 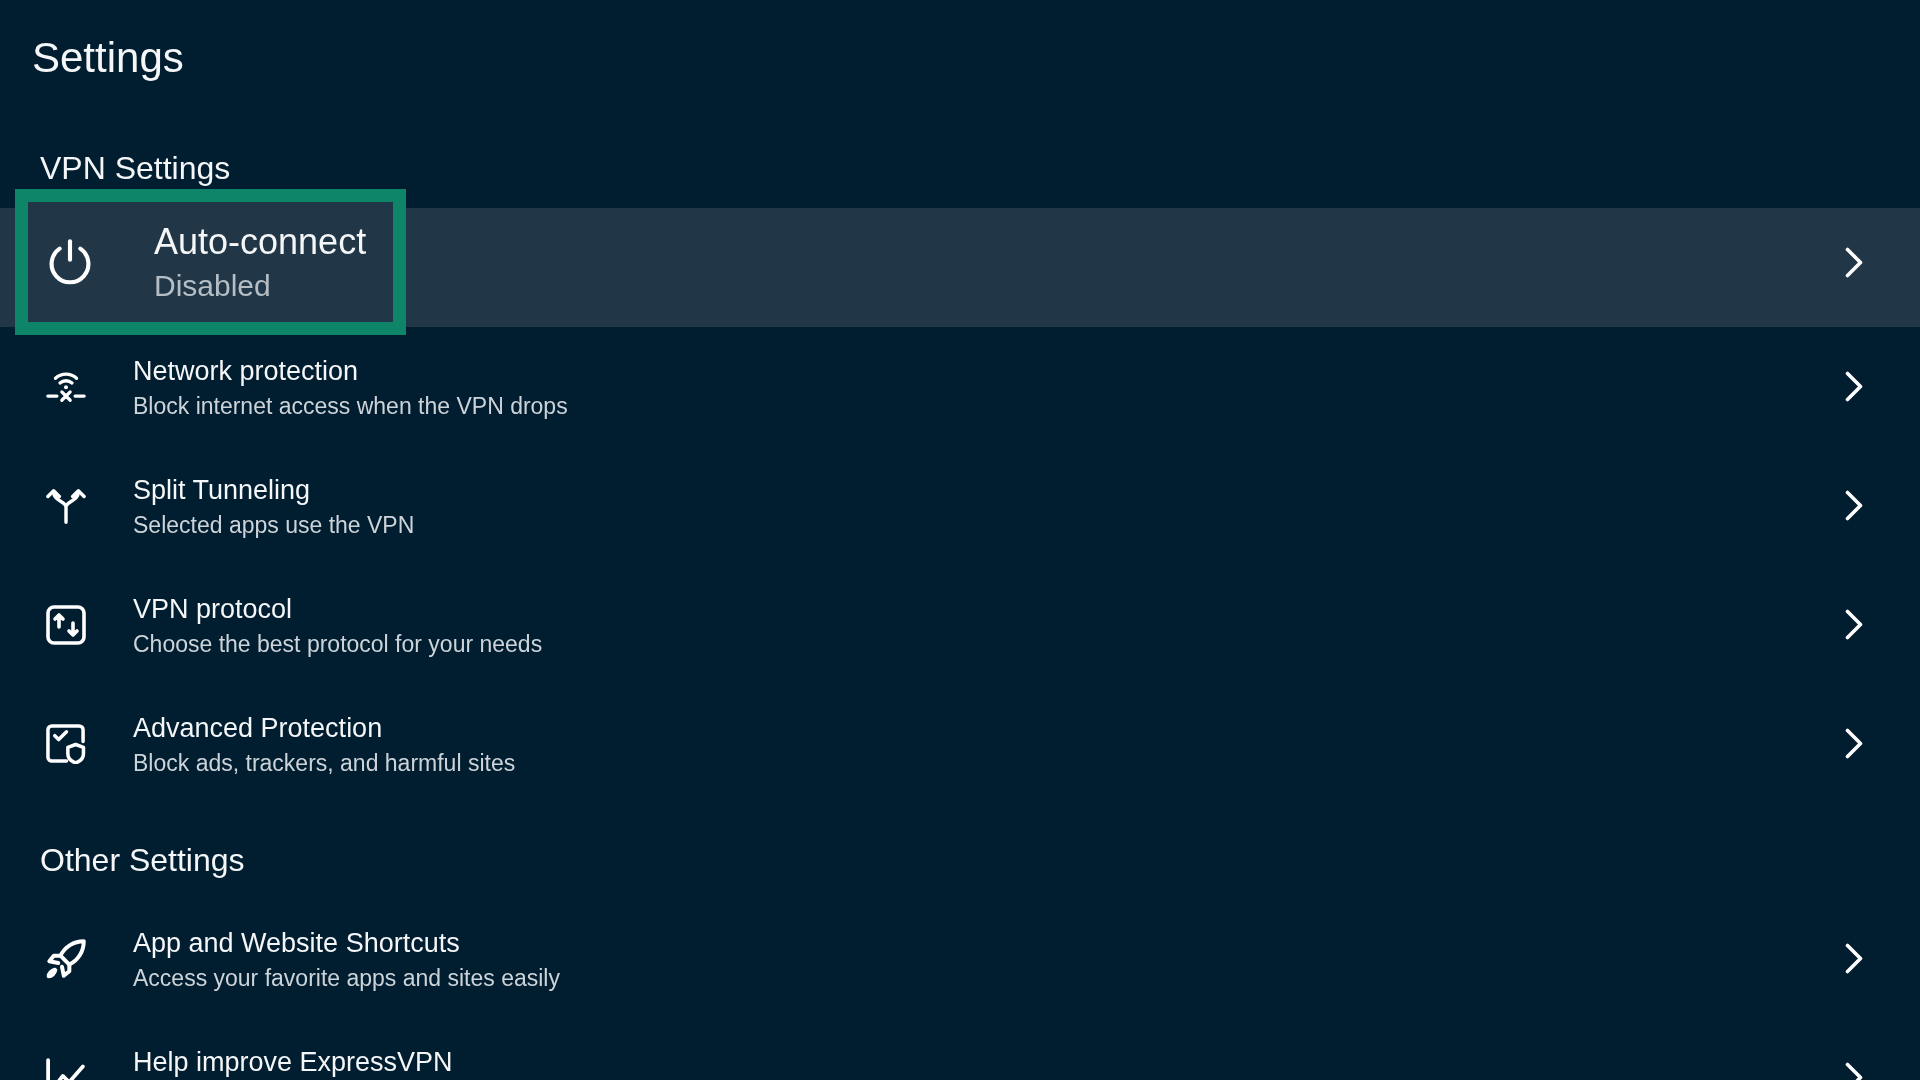 I want to click on settings-item: App and Website Shortcuts Access your favorite apps and sites easily, so click(x=960, y=958).